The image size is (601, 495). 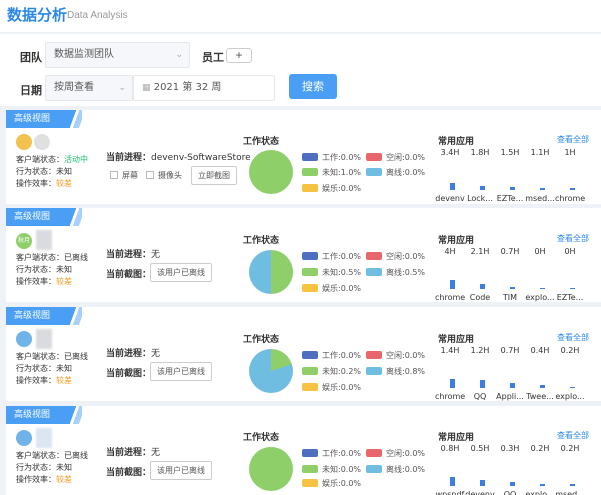 I want to click on week-picker: ▦ 2021 第 32 周, so click(x=204, y=88).